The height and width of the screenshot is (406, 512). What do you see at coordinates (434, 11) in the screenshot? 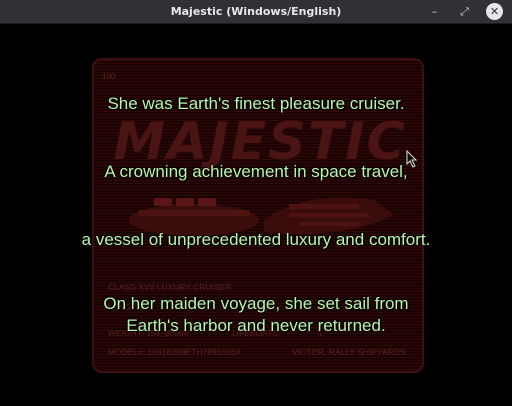
I see `minimize-button: –` at bounding box center [434, 11].